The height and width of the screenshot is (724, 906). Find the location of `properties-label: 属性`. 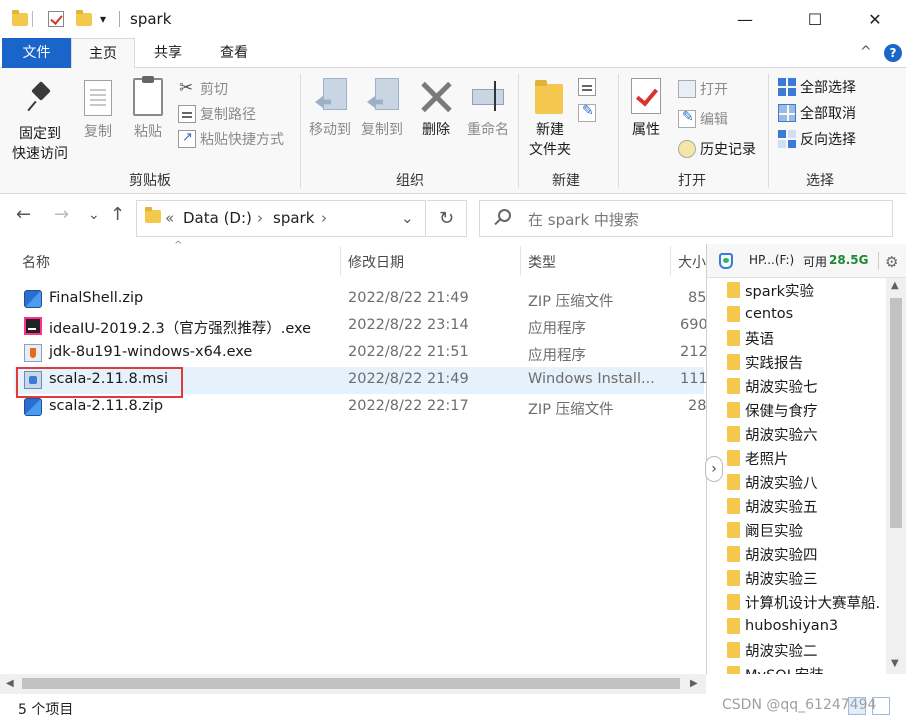

properties-label: 属性 is located at coordinates (646, 130).